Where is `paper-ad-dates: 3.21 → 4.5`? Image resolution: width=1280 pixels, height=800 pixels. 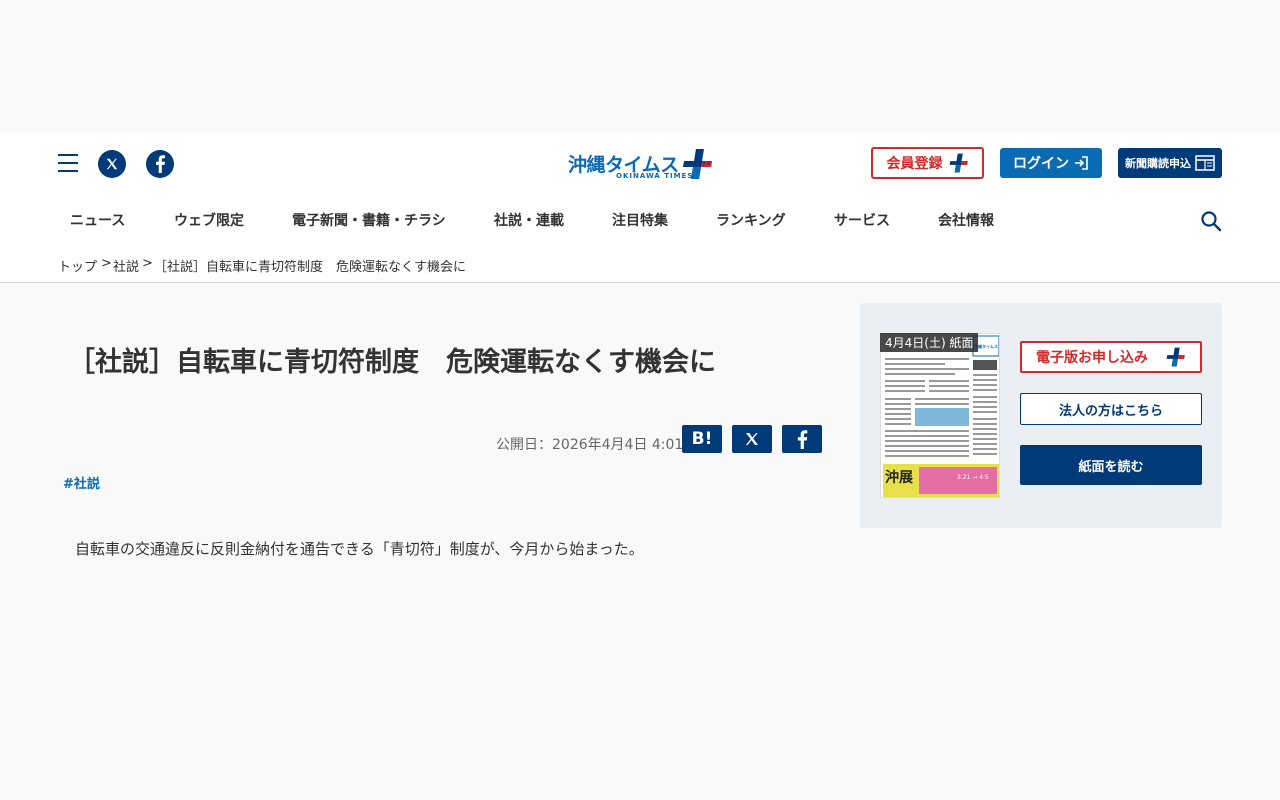 paper-ad-dates: 3.21 → 4.5 is located at coordinates (973, 477).